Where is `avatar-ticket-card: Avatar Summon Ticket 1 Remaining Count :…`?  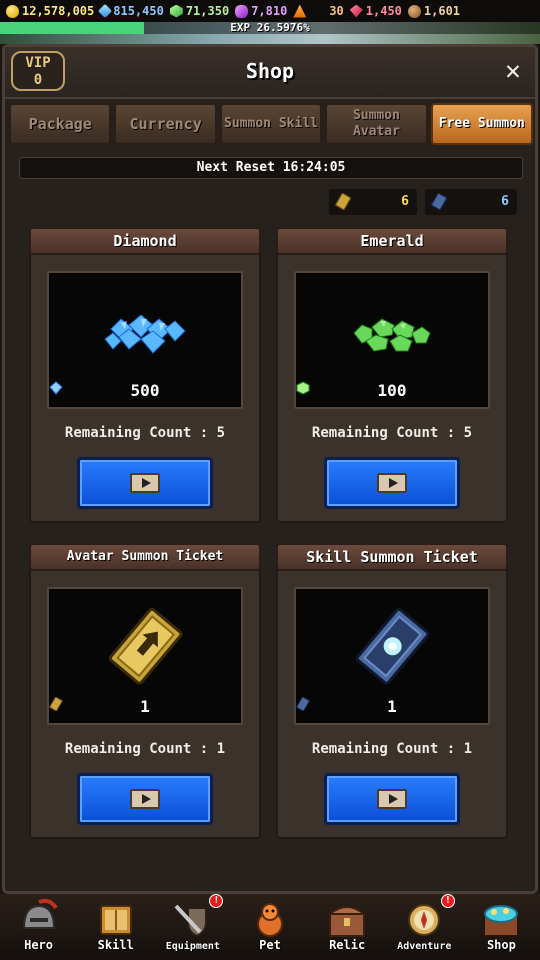 avatar-ticket-card: Avatar Summon Ticket 1 Remaining Count :… is located at coordinates (145, 691).